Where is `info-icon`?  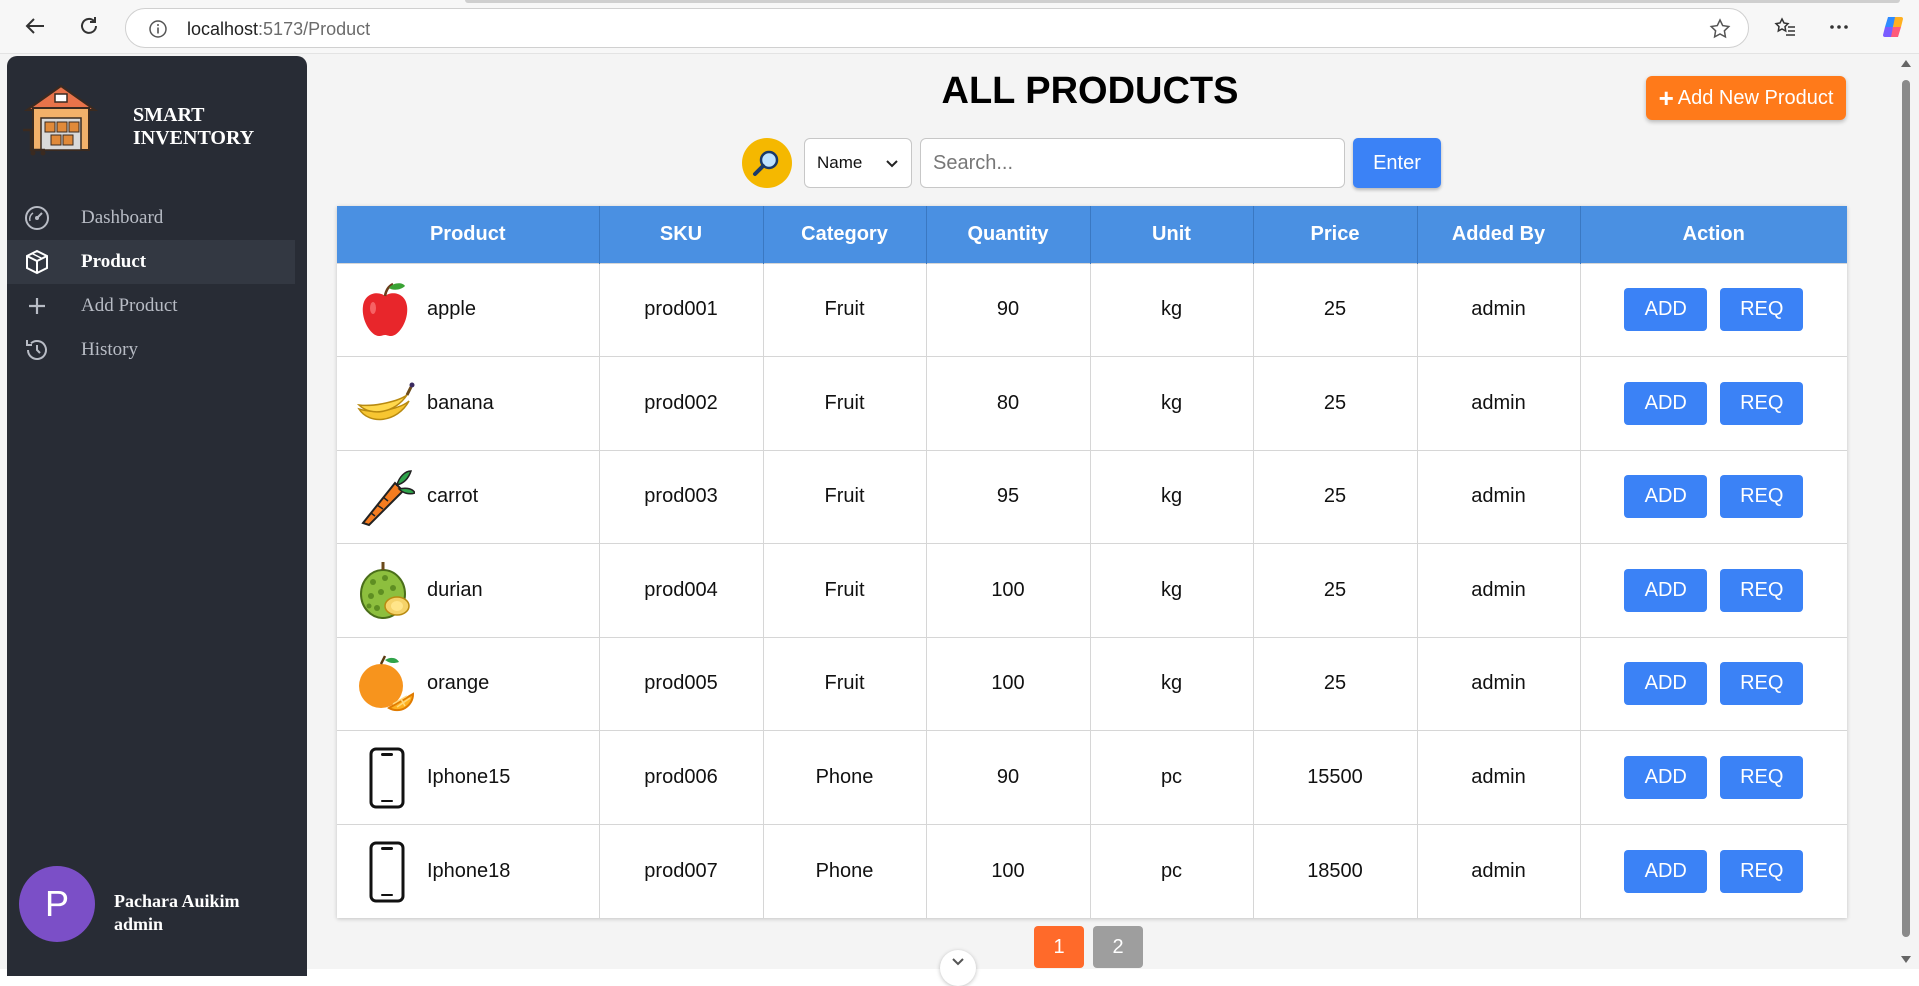
info-icon is located at coordinates (158, 29).